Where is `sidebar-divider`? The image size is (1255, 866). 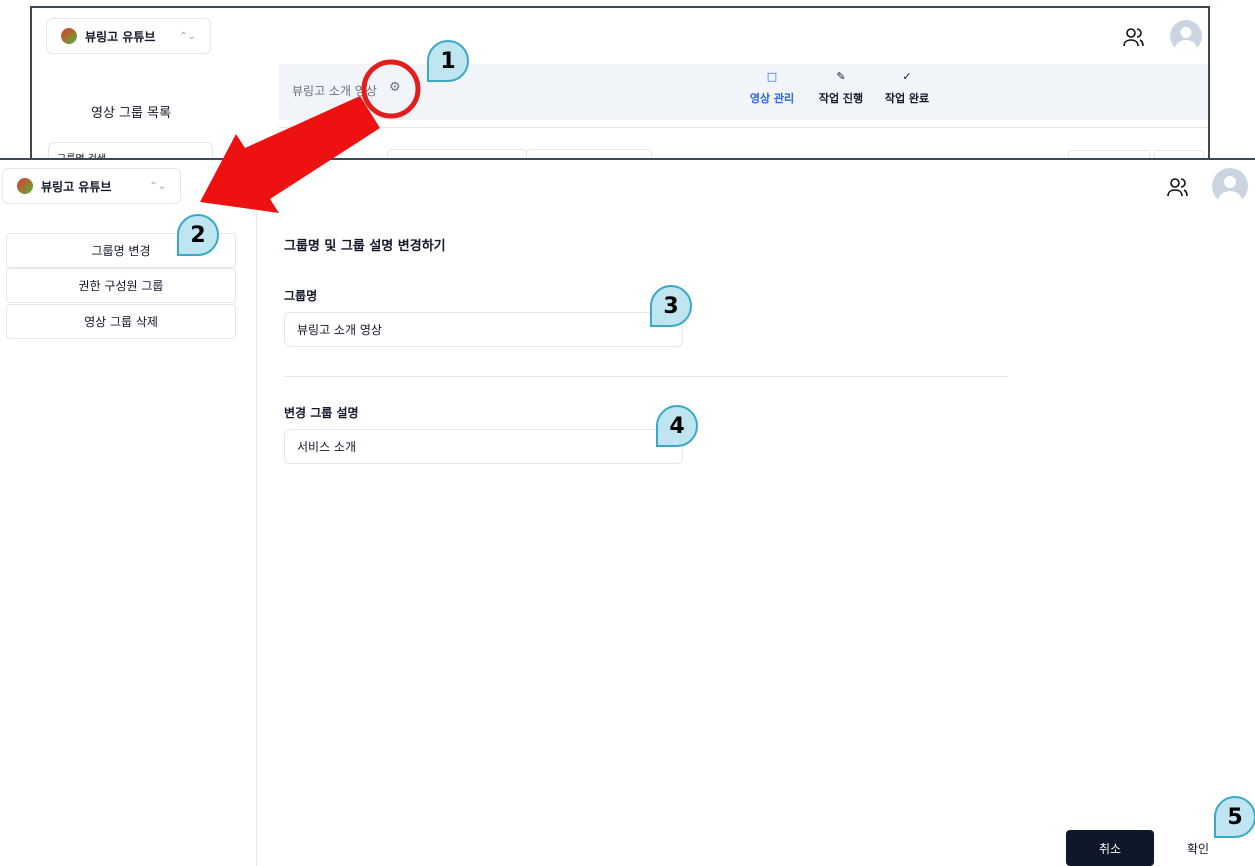
sidebar-divider is located at coordinates (256, 539).